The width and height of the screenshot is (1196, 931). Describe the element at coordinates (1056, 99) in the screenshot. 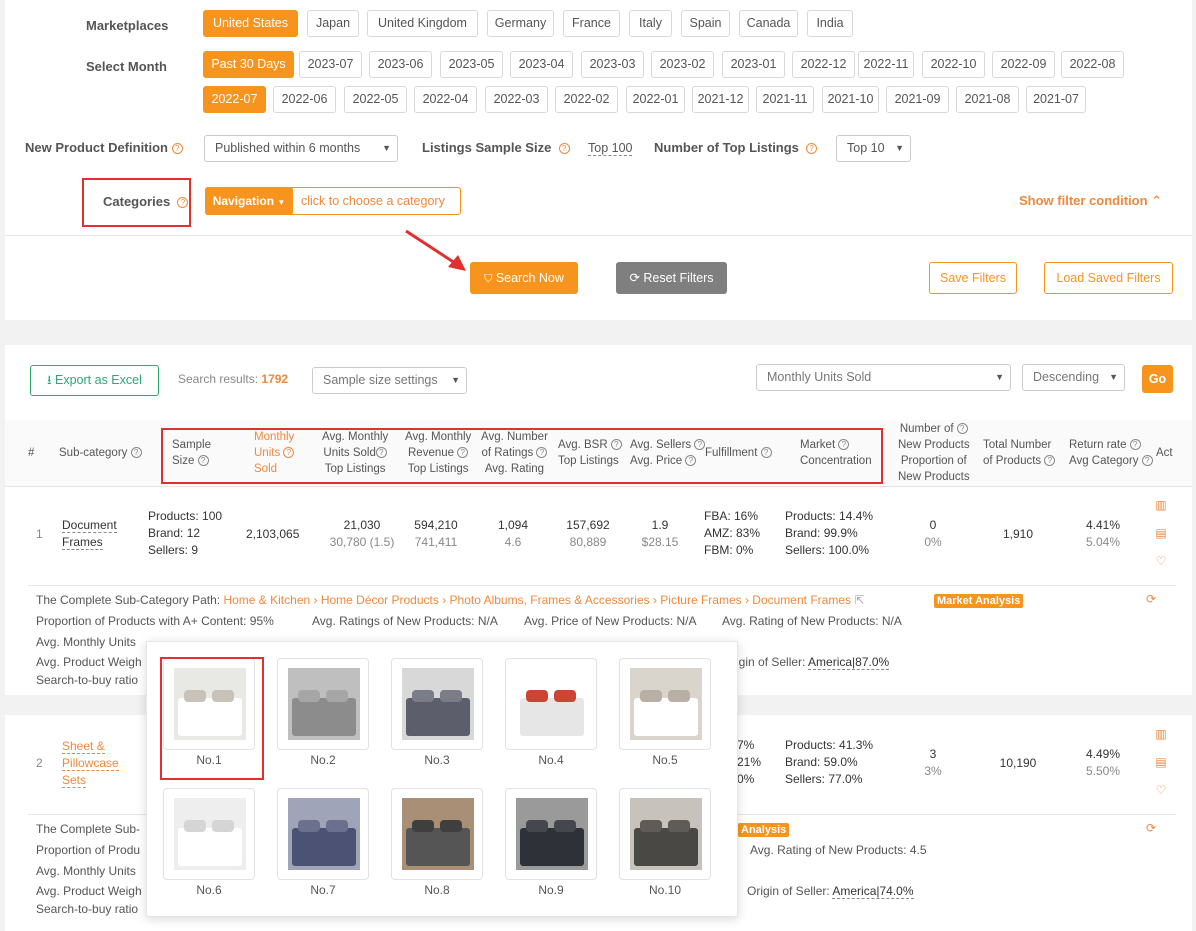

I see `month-tag-12: 2021-07` at that location.